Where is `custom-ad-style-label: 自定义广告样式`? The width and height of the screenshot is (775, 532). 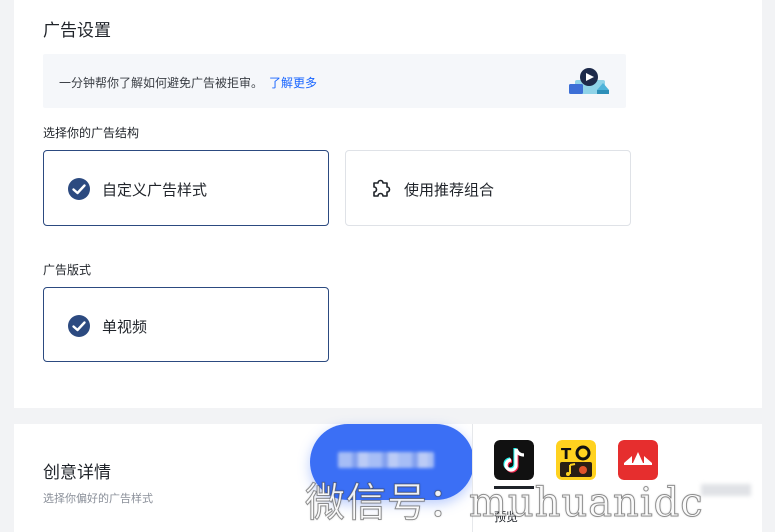 custom-ad-style-label: 自定义广告样式 is located at coordinates (155, 190).